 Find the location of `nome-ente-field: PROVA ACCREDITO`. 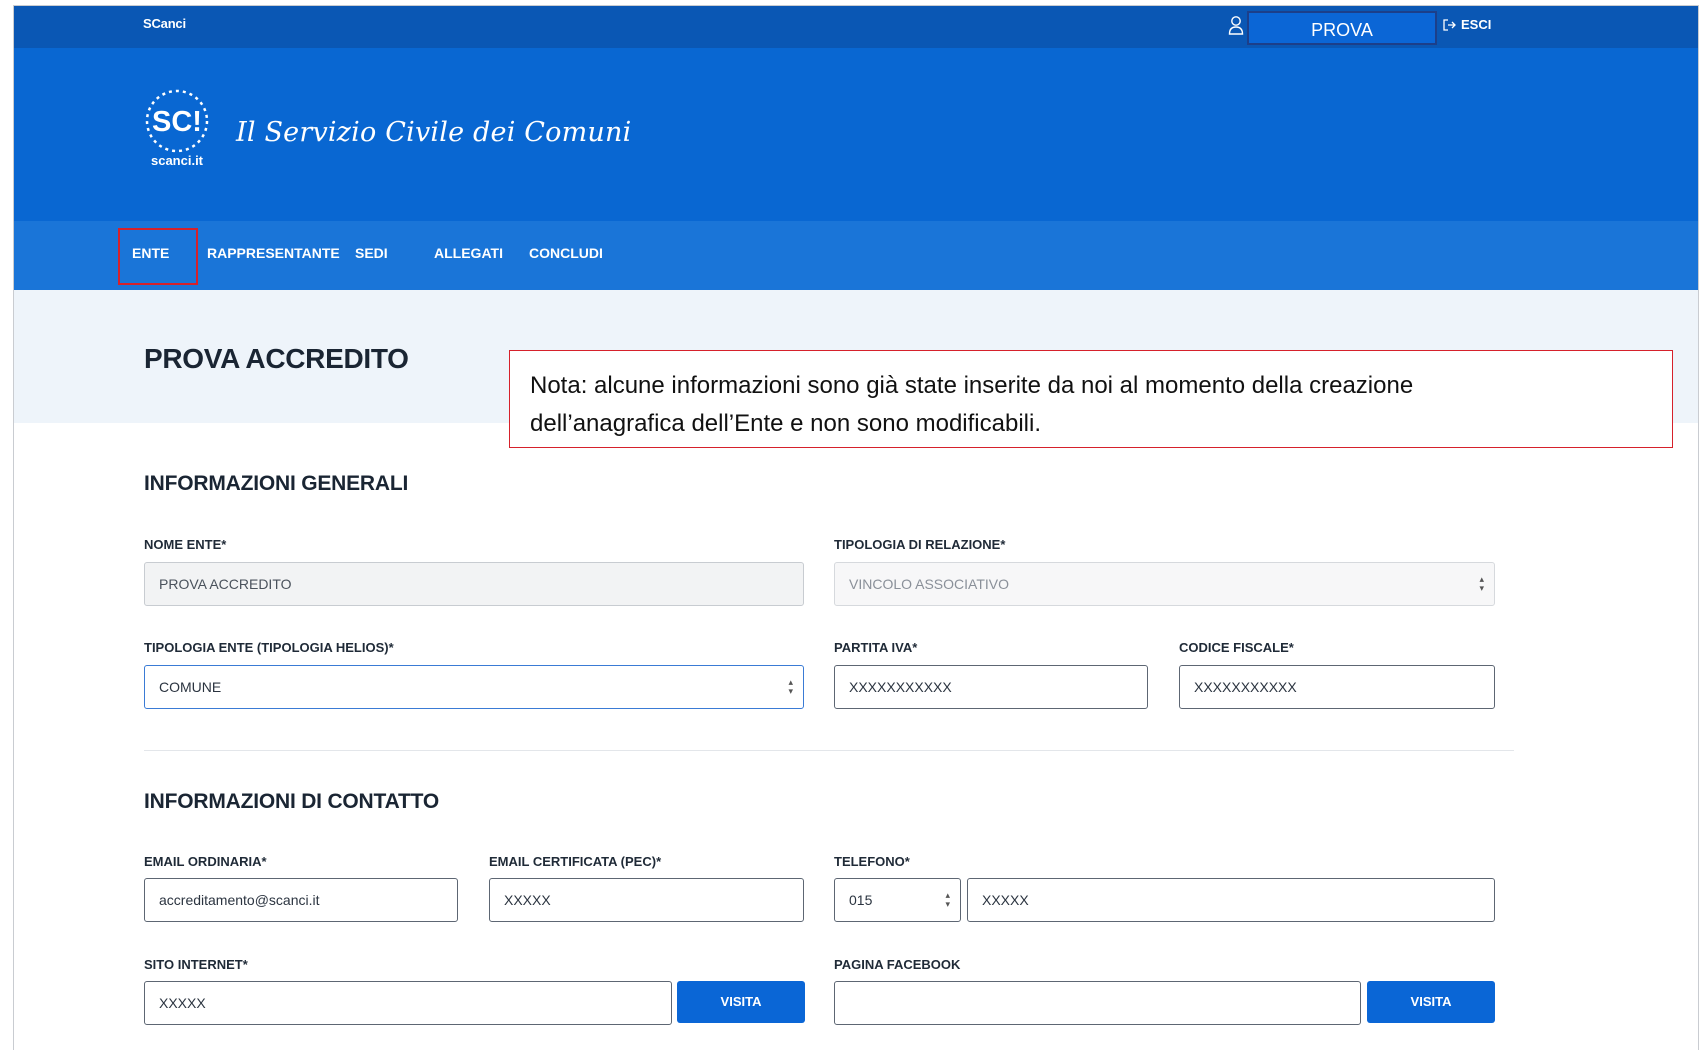

nome-ente-field: PROVA ACCREDITO is located at coordinates (474, 584).